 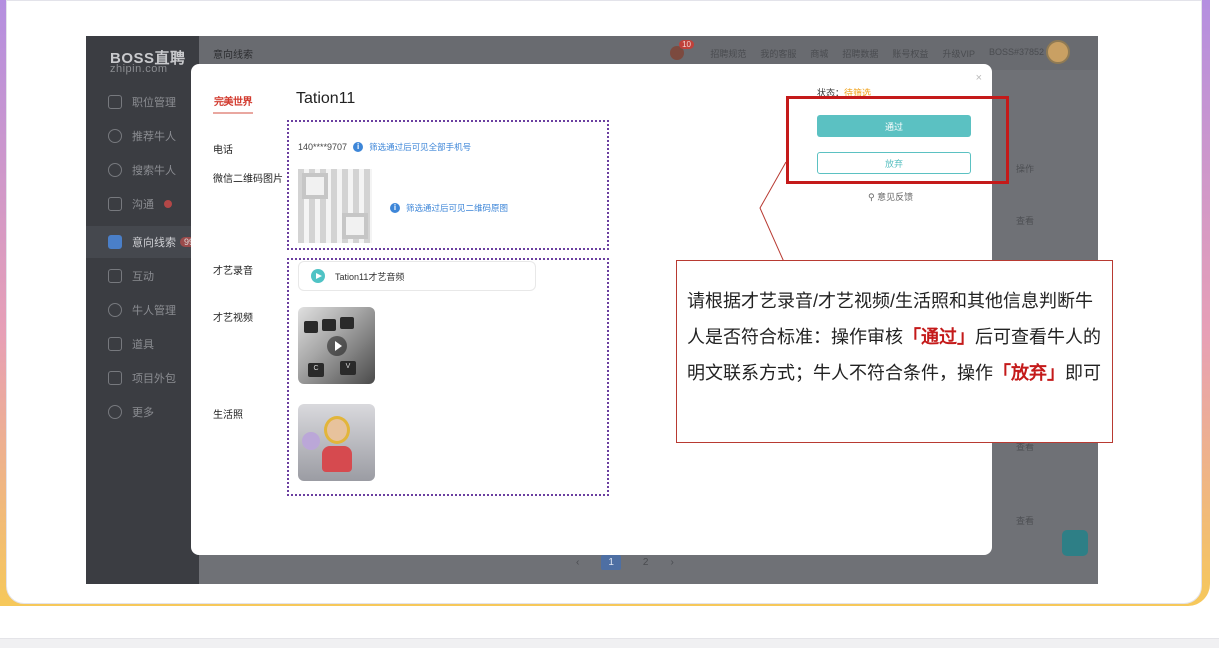 I want to click on prev-page: ‹, so click(x=577, y=562).